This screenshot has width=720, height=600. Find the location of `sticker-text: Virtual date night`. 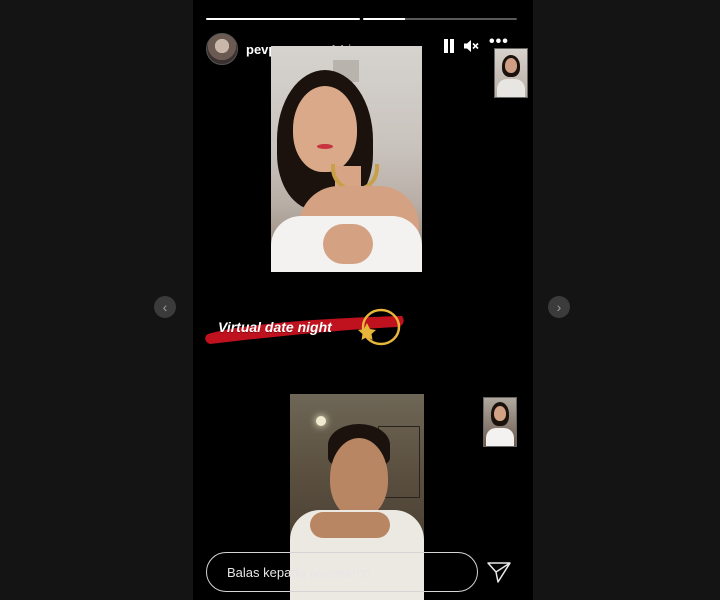

sticker-text: Virtual date night is located at coordinates (275, 327).